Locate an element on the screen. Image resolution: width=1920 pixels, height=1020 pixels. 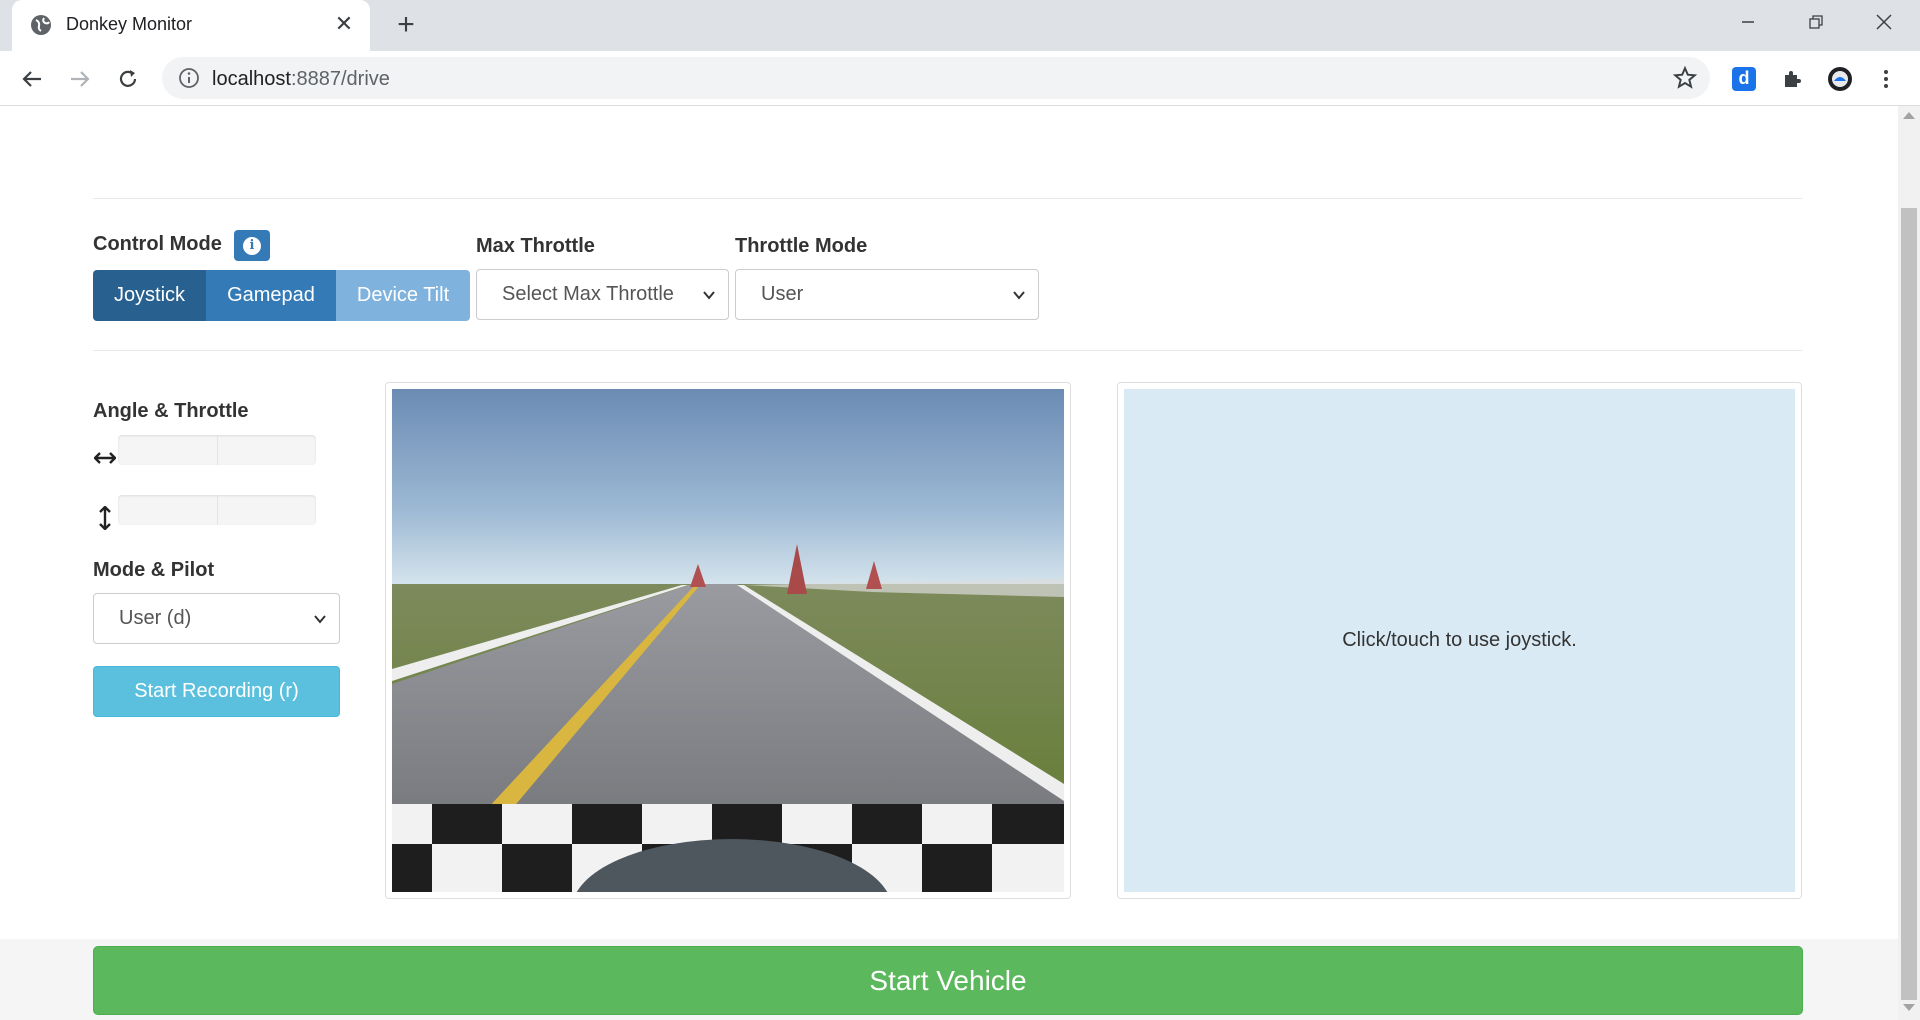
max-throttle-select: Select Max Throttle is located at coordinates (602, 294).